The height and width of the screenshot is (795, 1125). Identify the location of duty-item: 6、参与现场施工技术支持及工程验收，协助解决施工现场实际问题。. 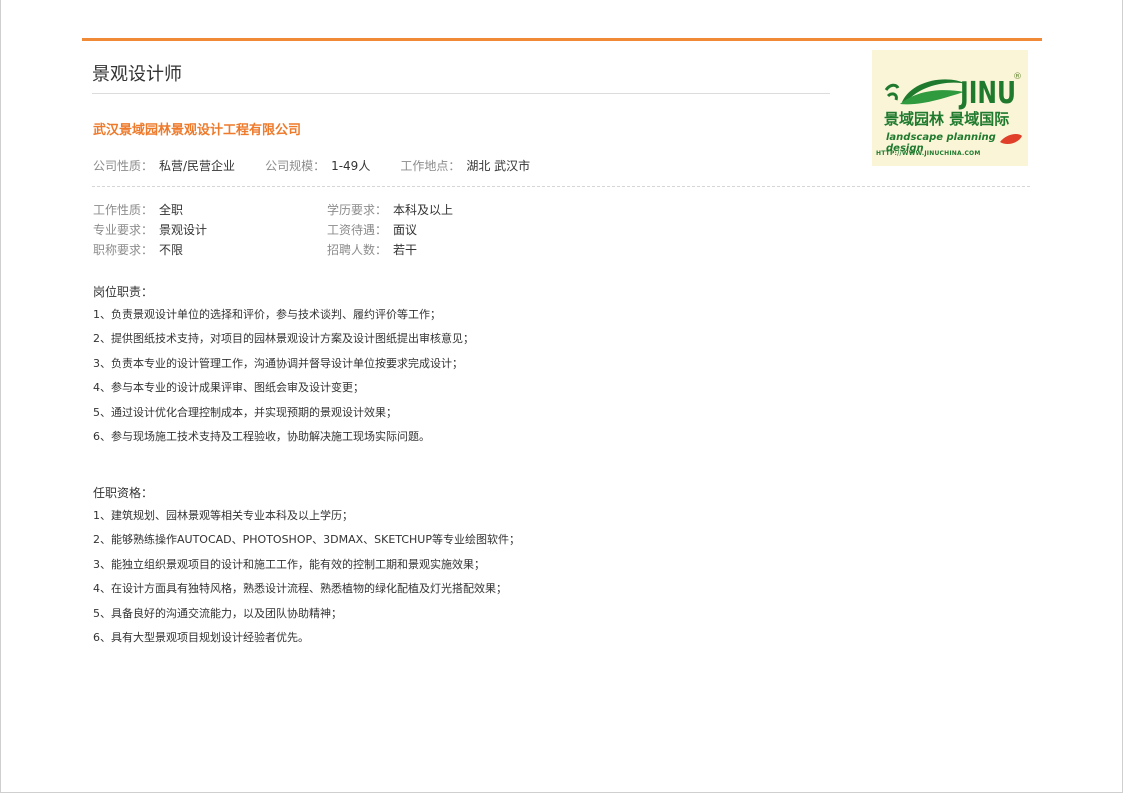
(261, 436).